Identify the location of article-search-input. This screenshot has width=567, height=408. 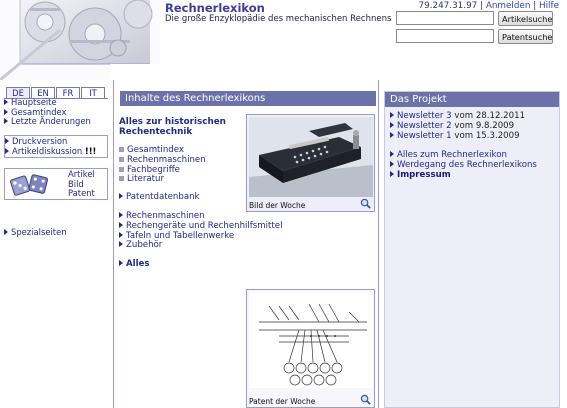
(445, 18).